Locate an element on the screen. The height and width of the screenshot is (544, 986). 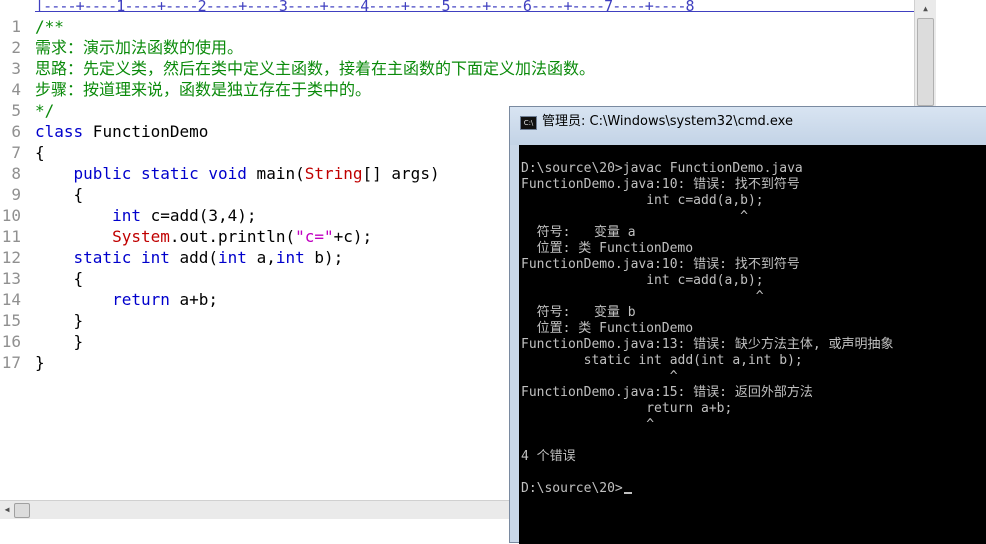
console-line: 符号: 变量 b is located at coordinates (578, 313).